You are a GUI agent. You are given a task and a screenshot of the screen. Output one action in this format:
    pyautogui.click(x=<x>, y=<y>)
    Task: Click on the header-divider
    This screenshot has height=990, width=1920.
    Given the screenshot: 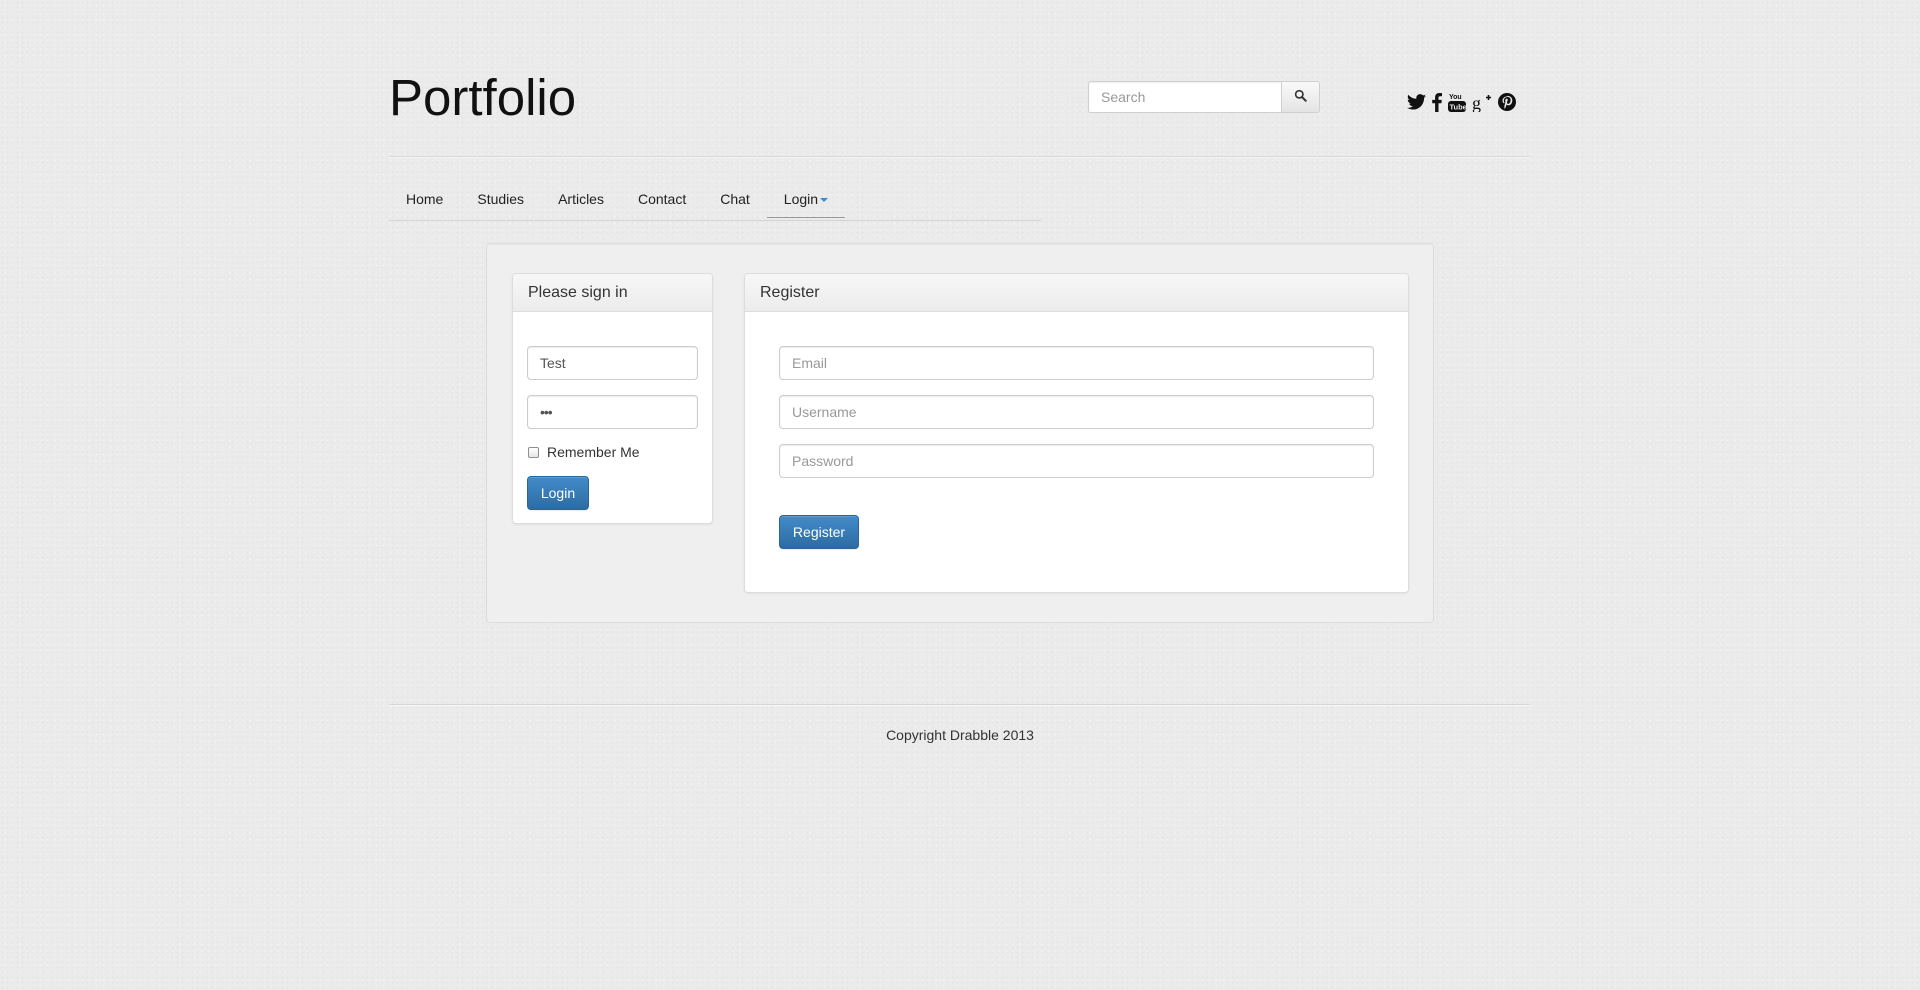 What is the action you would take?
    pyautogui.click(x=959, y=157)
    